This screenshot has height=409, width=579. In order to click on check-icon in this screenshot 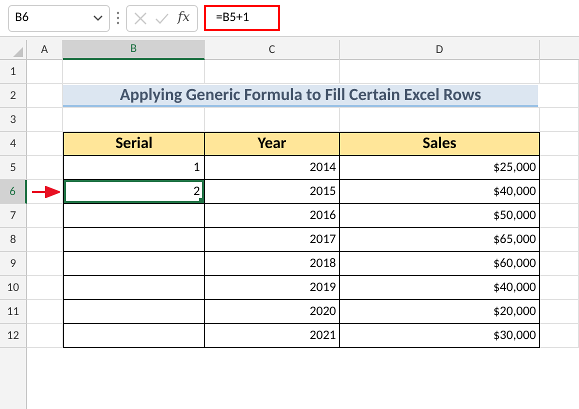, I will do `click(162, 18)`.